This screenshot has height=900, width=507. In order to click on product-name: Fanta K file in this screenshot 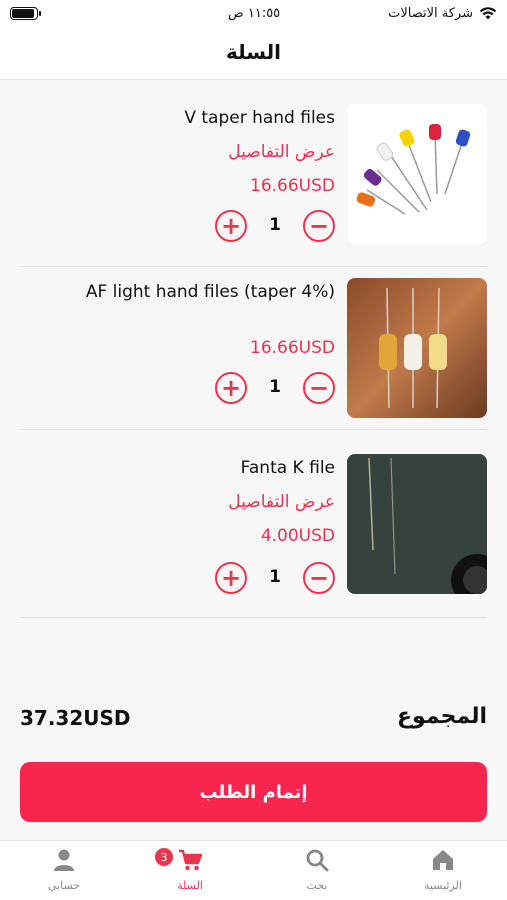, I will do `click(287, 468)`.